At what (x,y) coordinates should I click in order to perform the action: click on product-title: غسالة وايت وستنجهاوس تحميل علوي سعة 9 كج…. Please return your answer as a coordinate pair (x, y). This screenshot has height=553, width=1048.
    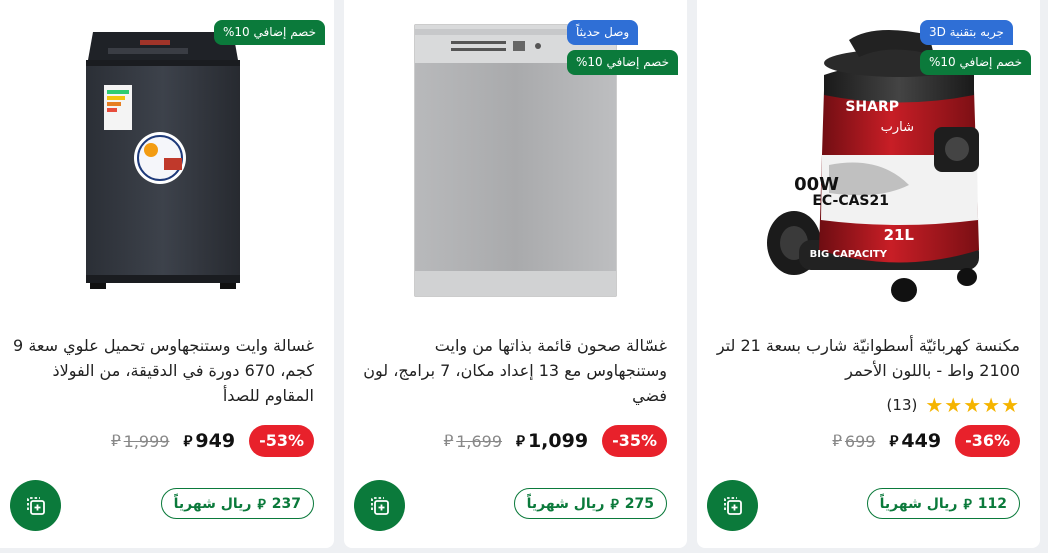
    Looking at the image, I should click on (161, 370).